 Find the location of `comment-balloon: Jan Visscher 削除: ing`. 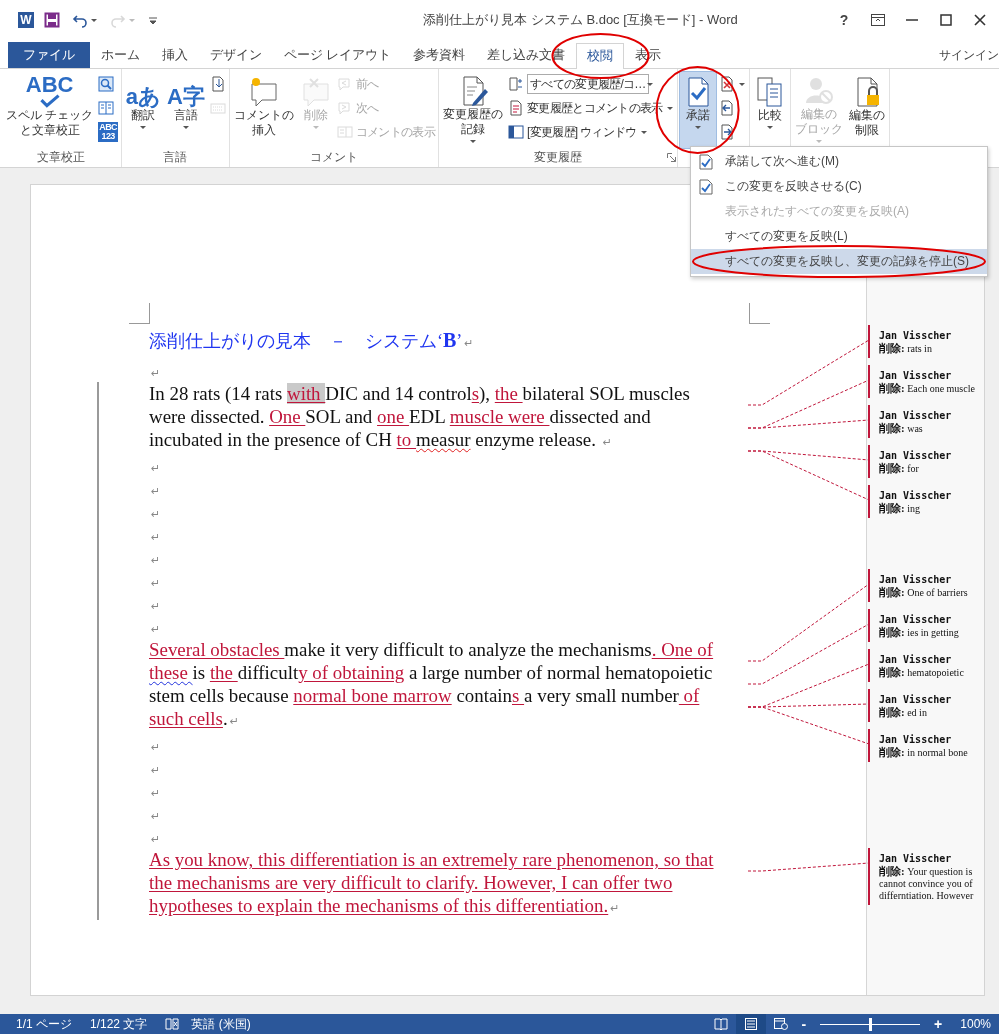

comment-balloon: Jan Visscher 削除: ing is located at coordinates (926, 501).